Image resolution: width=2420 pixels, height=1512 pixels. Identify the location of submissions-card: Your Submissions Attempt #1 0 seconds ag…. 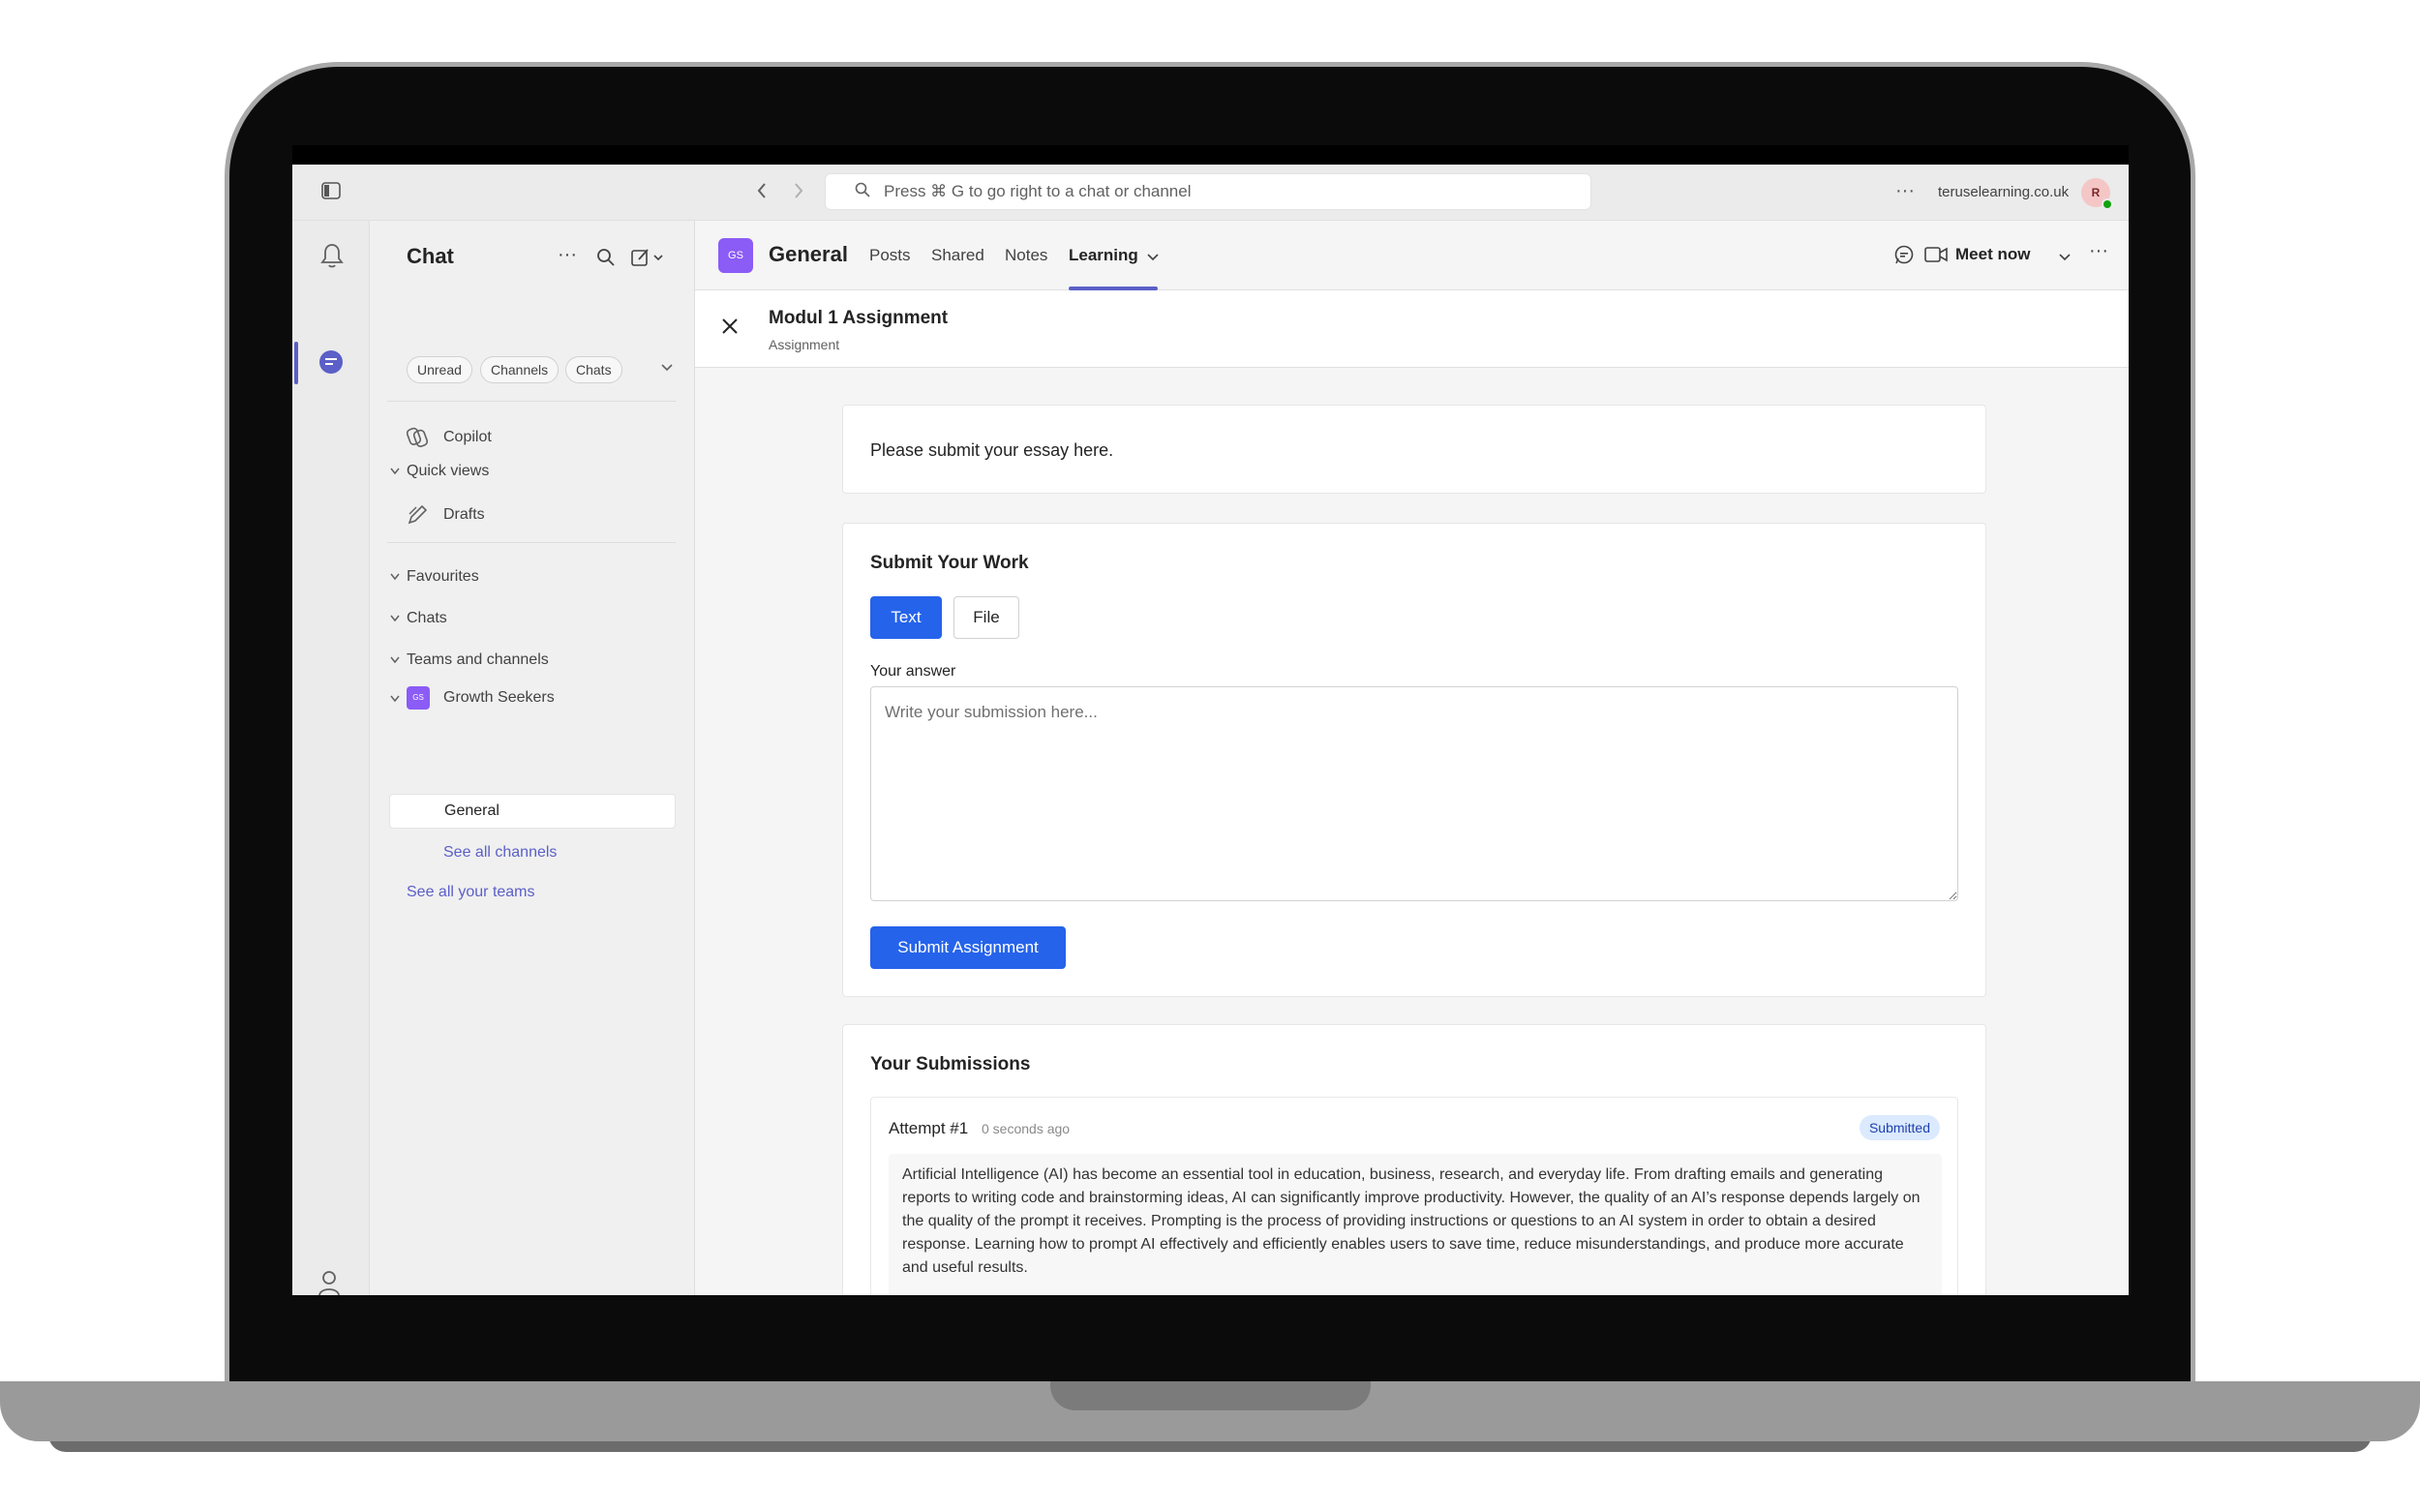
(1414, 1159).